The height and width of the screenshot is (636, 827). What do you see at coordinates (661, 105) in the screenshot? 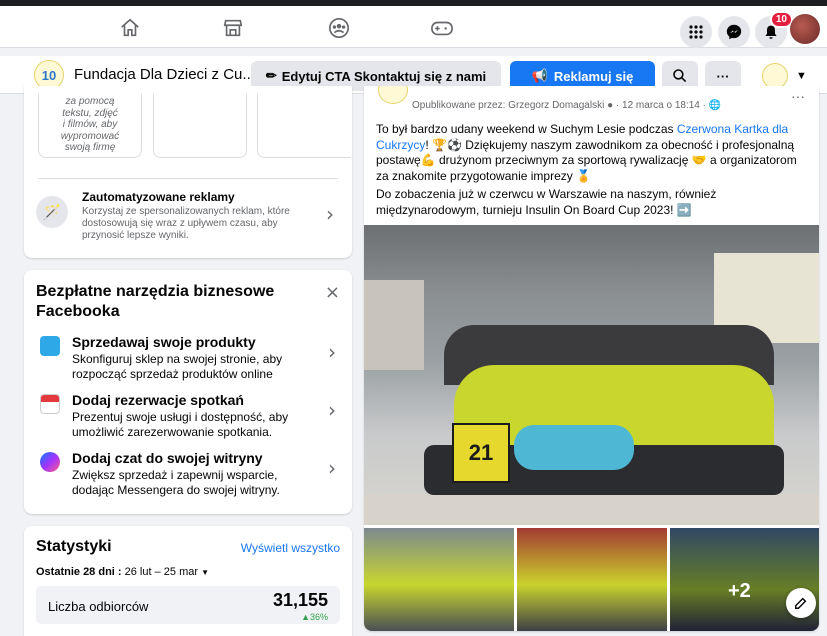
I see `post-date: · 12 marca o 18:14 ·` at bounding box center [661, 105].